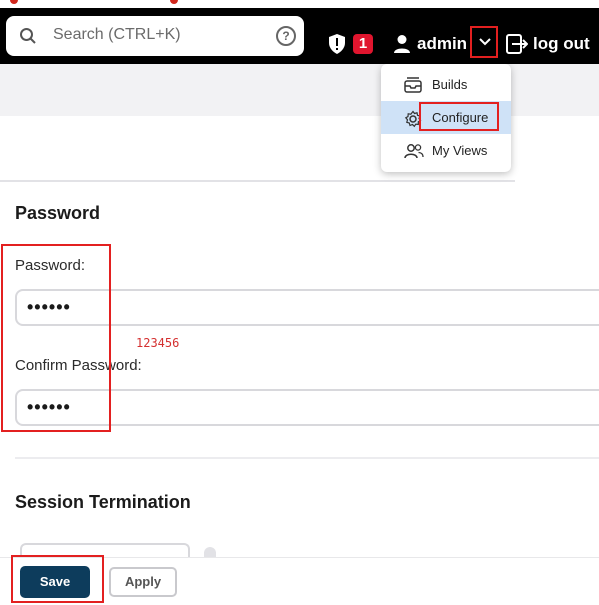 This screenshot has height=605, width=599. What do you see at coordinates (286, 36) in the screenshot?
I see `help-icon: ?` at bounding box center [286, 36].